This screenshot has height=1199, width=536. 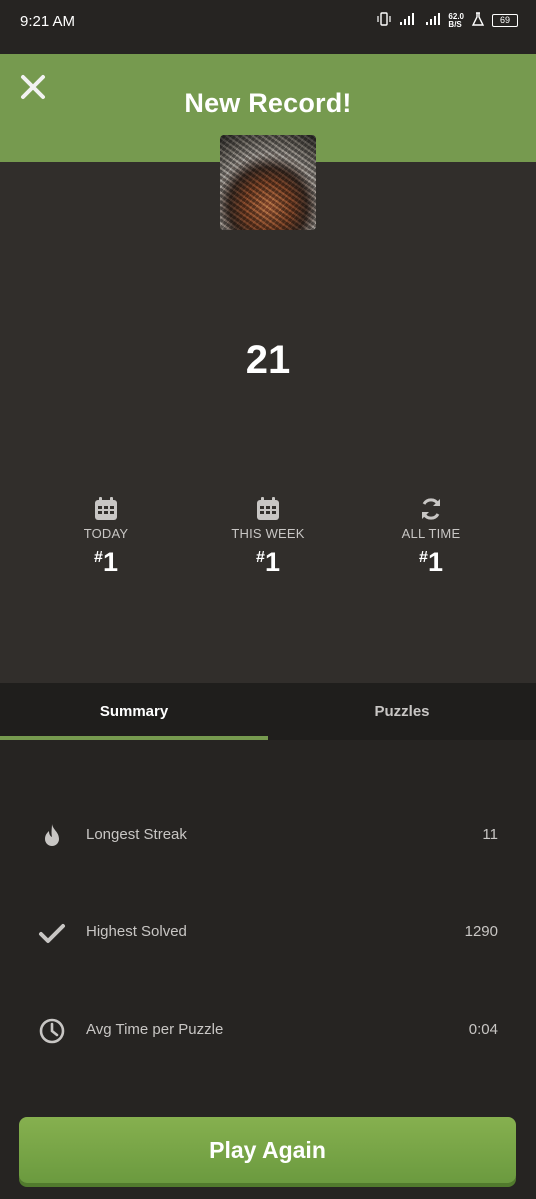 I want to click on avatar, so click(x=268, y=182).